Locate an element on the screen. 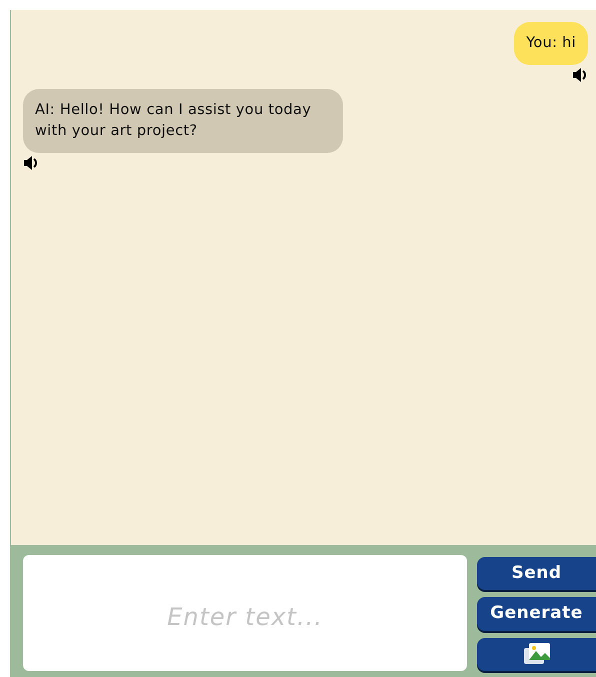 This screenshot has height=677, width=596. action-button: Send is located at coordinates (536, 573).